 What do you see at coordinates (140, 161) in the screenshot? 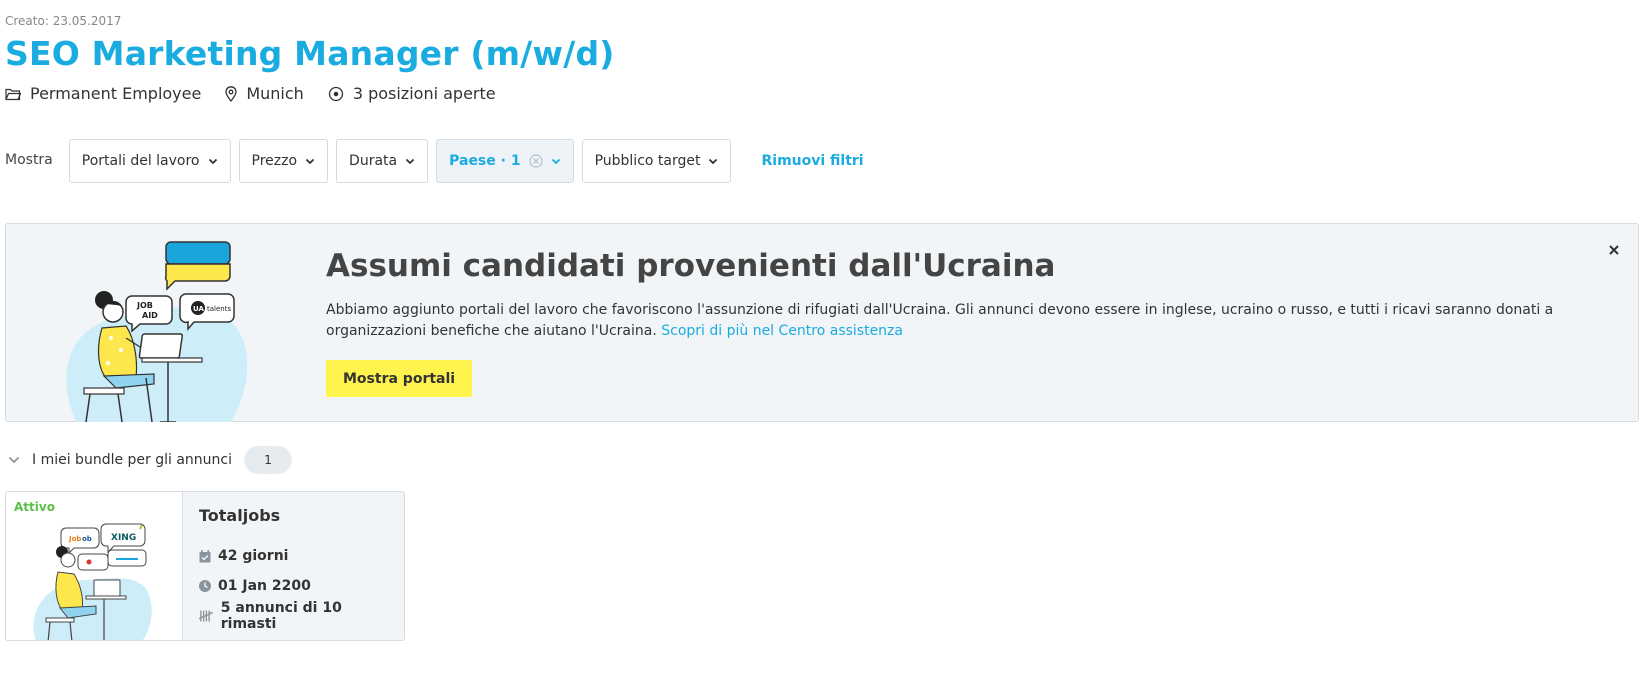
I see `filter-job-portals-label: Portali del lavoro` at bounding box center [140, 161].